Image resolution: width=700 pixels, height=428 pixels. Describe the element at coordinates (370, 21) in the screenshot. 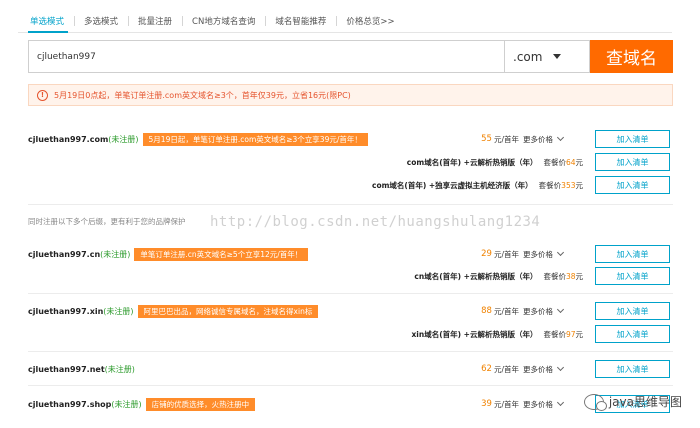

I see `link-price-overview: 价格总览>>` at that location.